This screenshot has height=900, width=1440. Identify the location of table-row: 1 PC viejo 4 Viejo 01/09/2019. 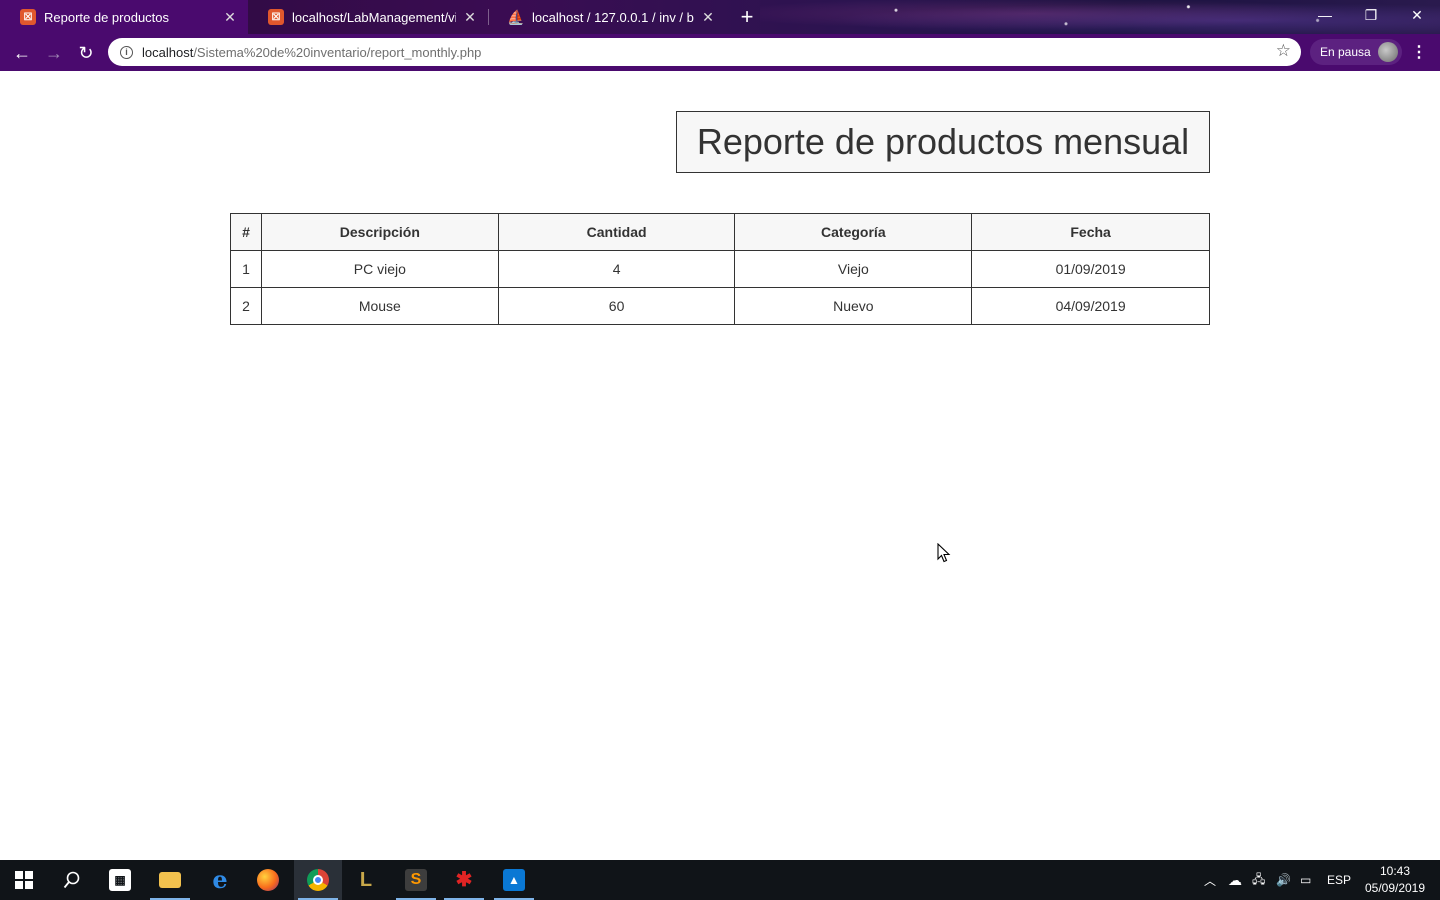
(720, 269).